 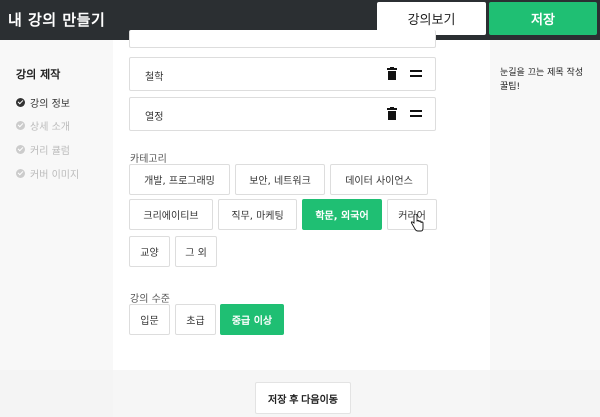 I want to click on category-chip: 교양, so click(x=149, y=251).